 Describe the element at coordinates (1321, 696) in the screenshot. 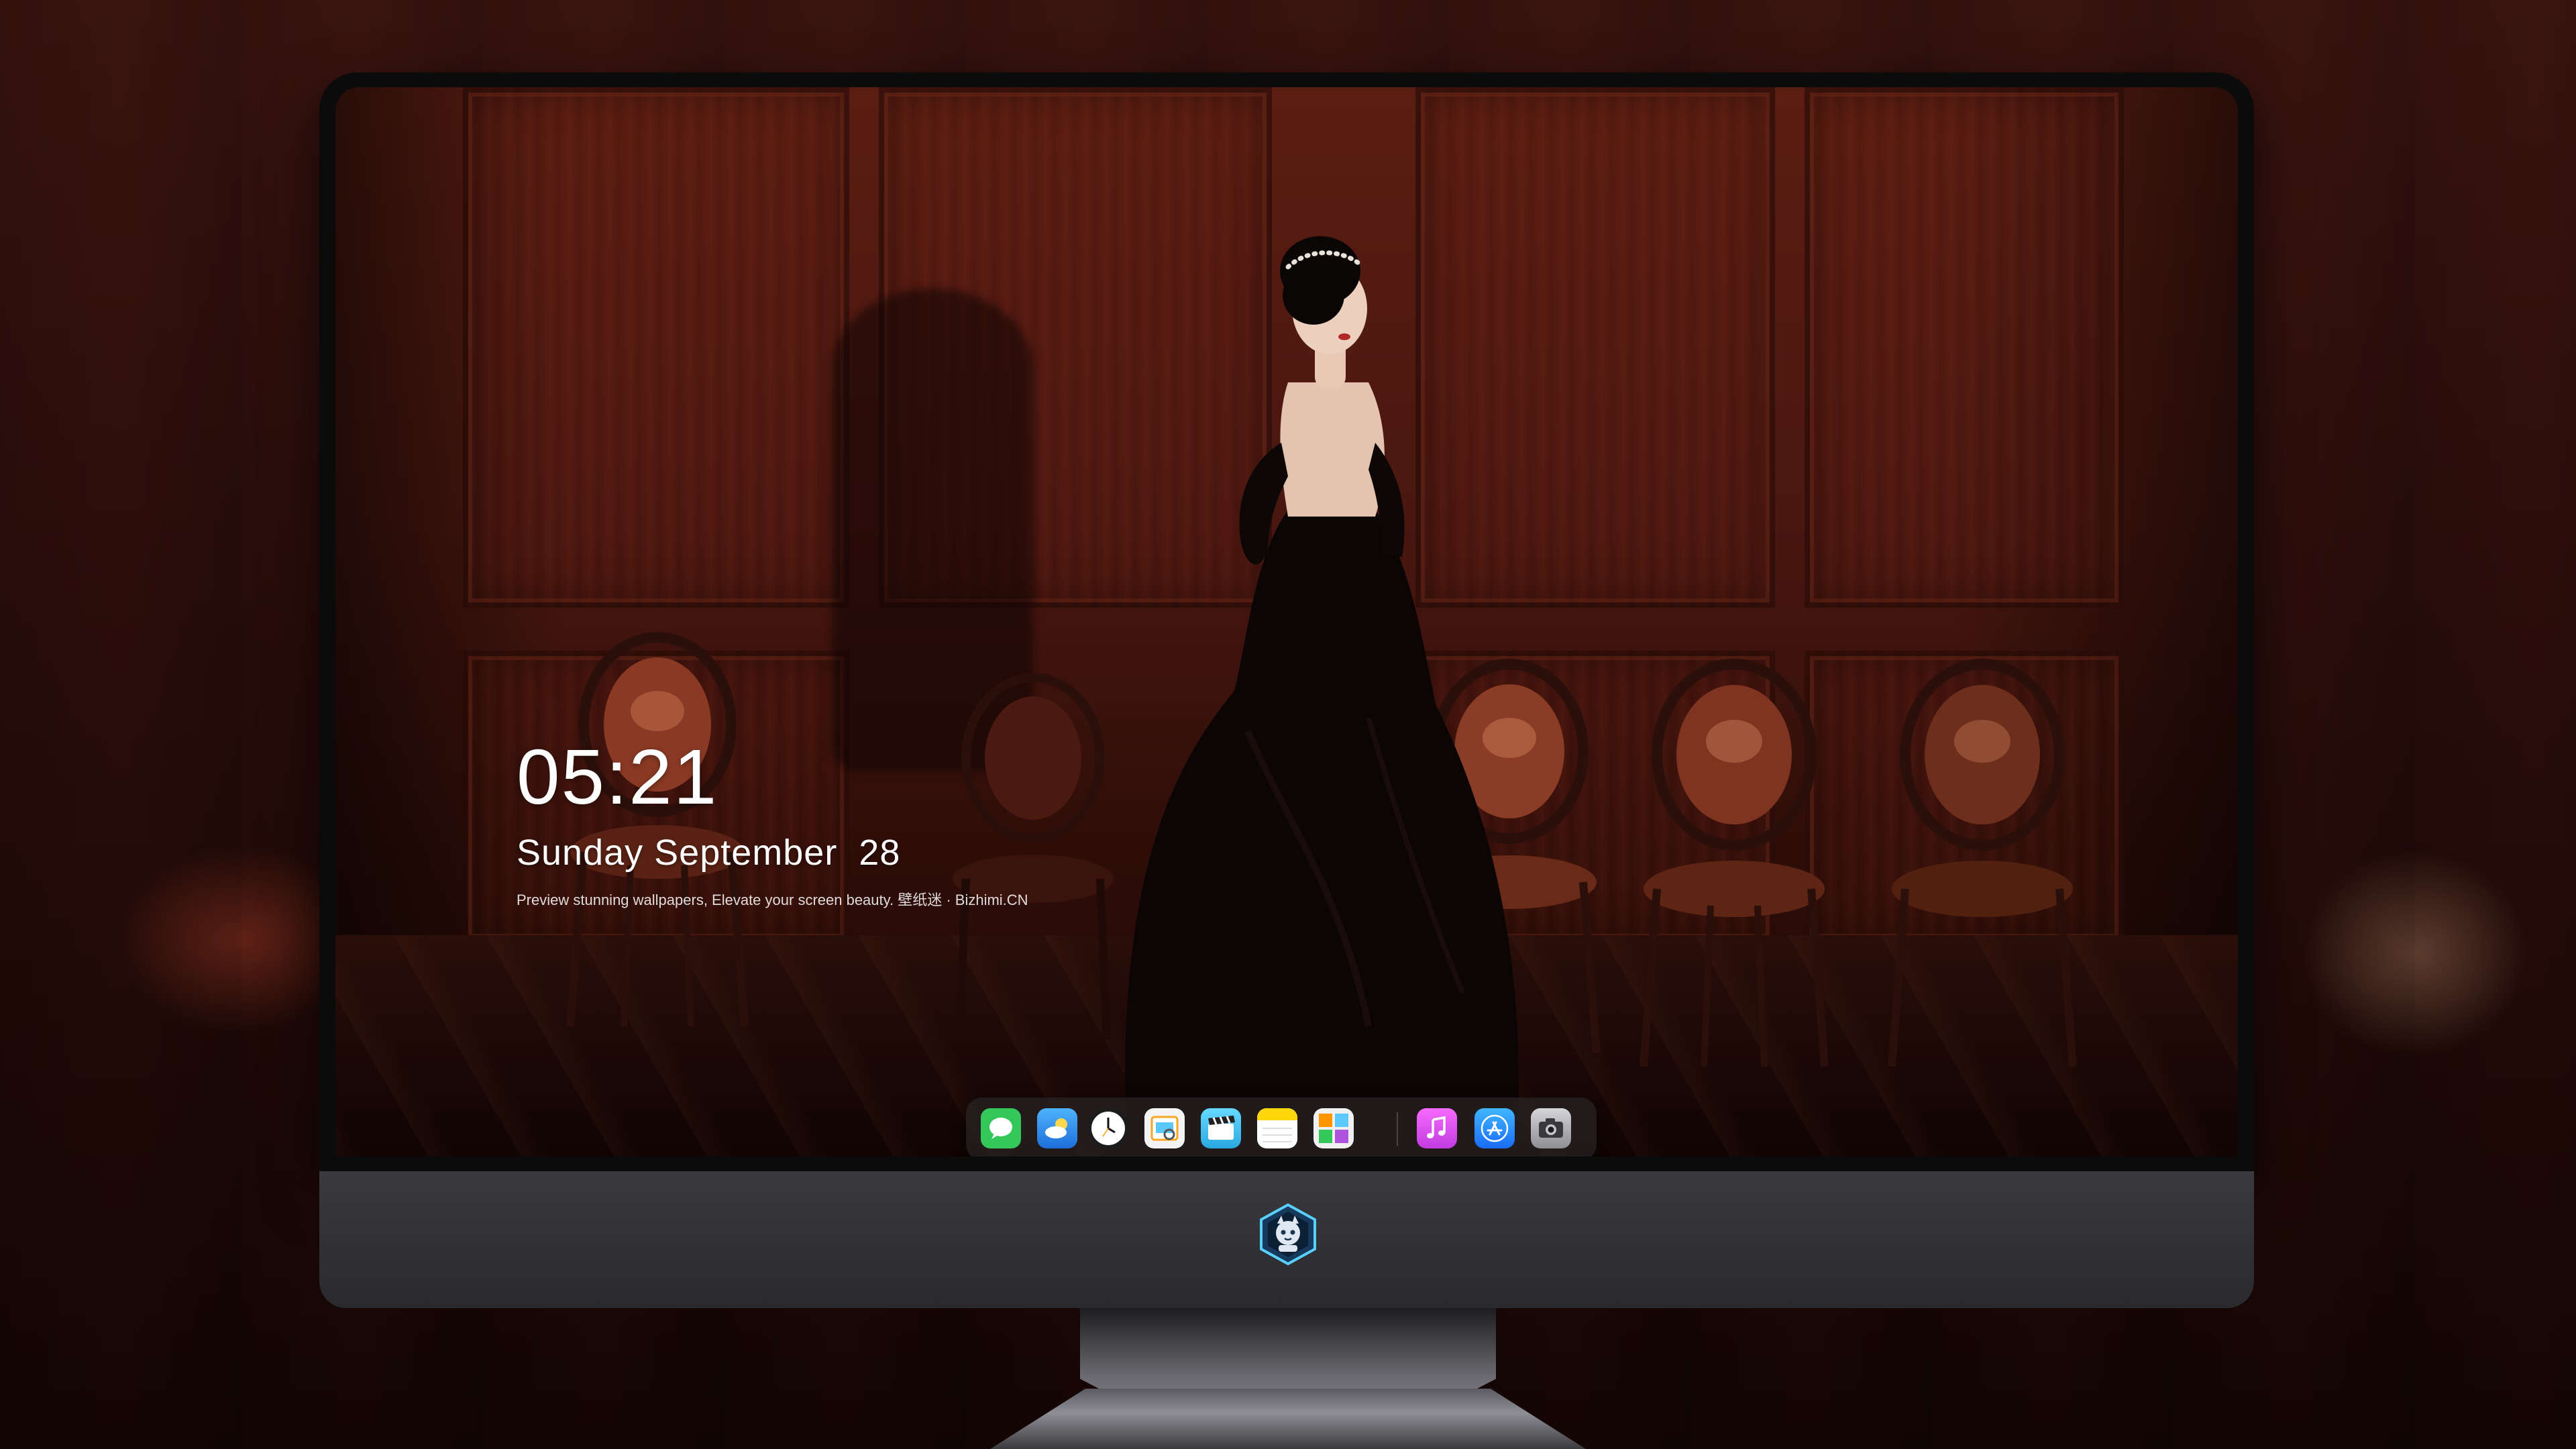

I see `woman-figure` at that location.